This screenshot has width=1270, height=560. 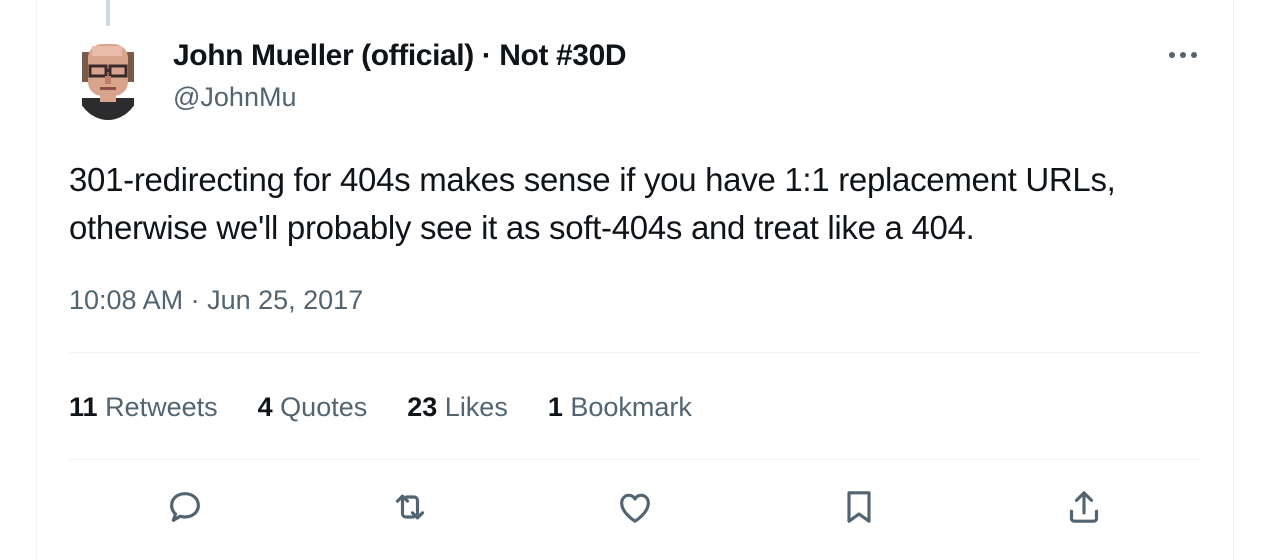 I want to click on reply-button, so click(x=185, y=507).